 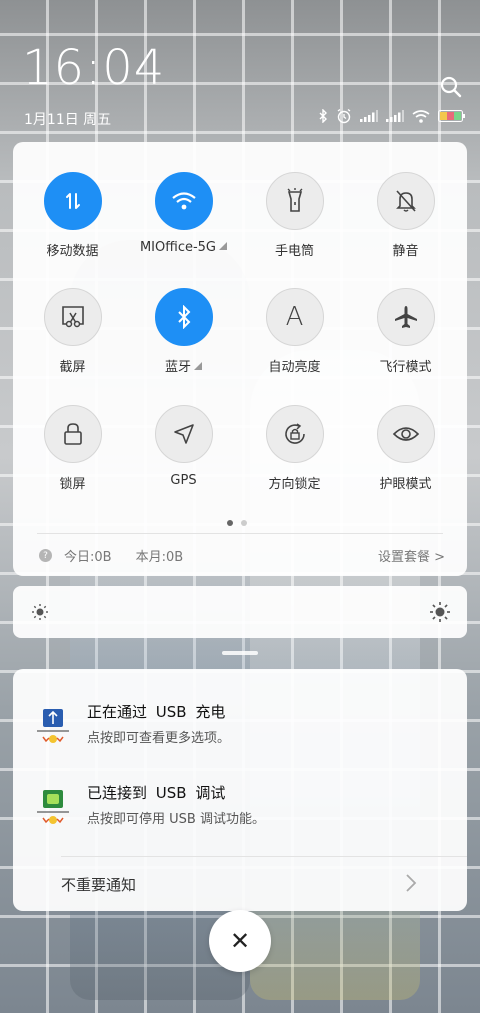 I want to click on page-indicator, so click(x=237, y=523).